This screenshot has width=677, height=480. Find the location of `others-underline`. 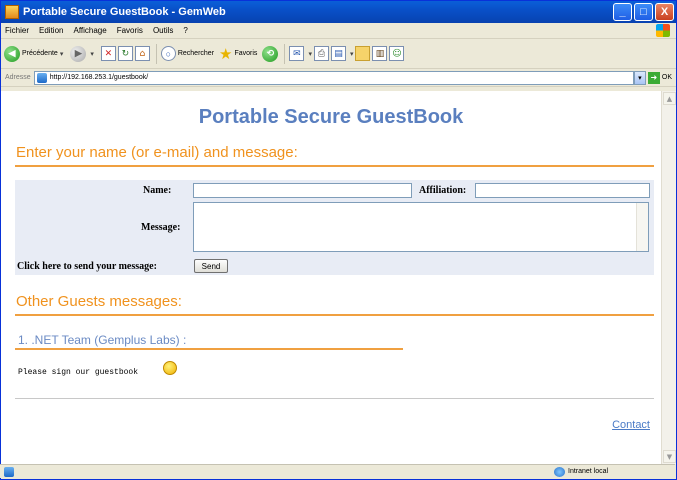

others-underline is located at coordinates (334, 315).